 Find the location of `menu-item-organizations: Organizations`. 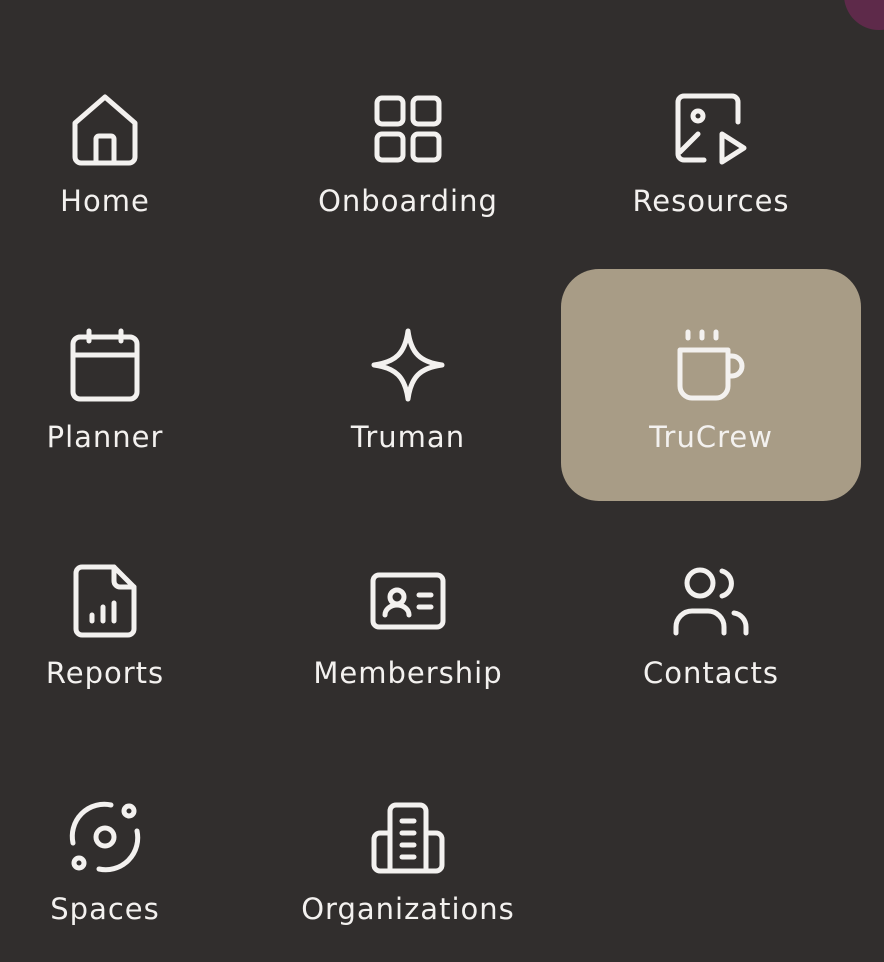

menu-item-organizations: Organizations is located at coordinates (408, 834).